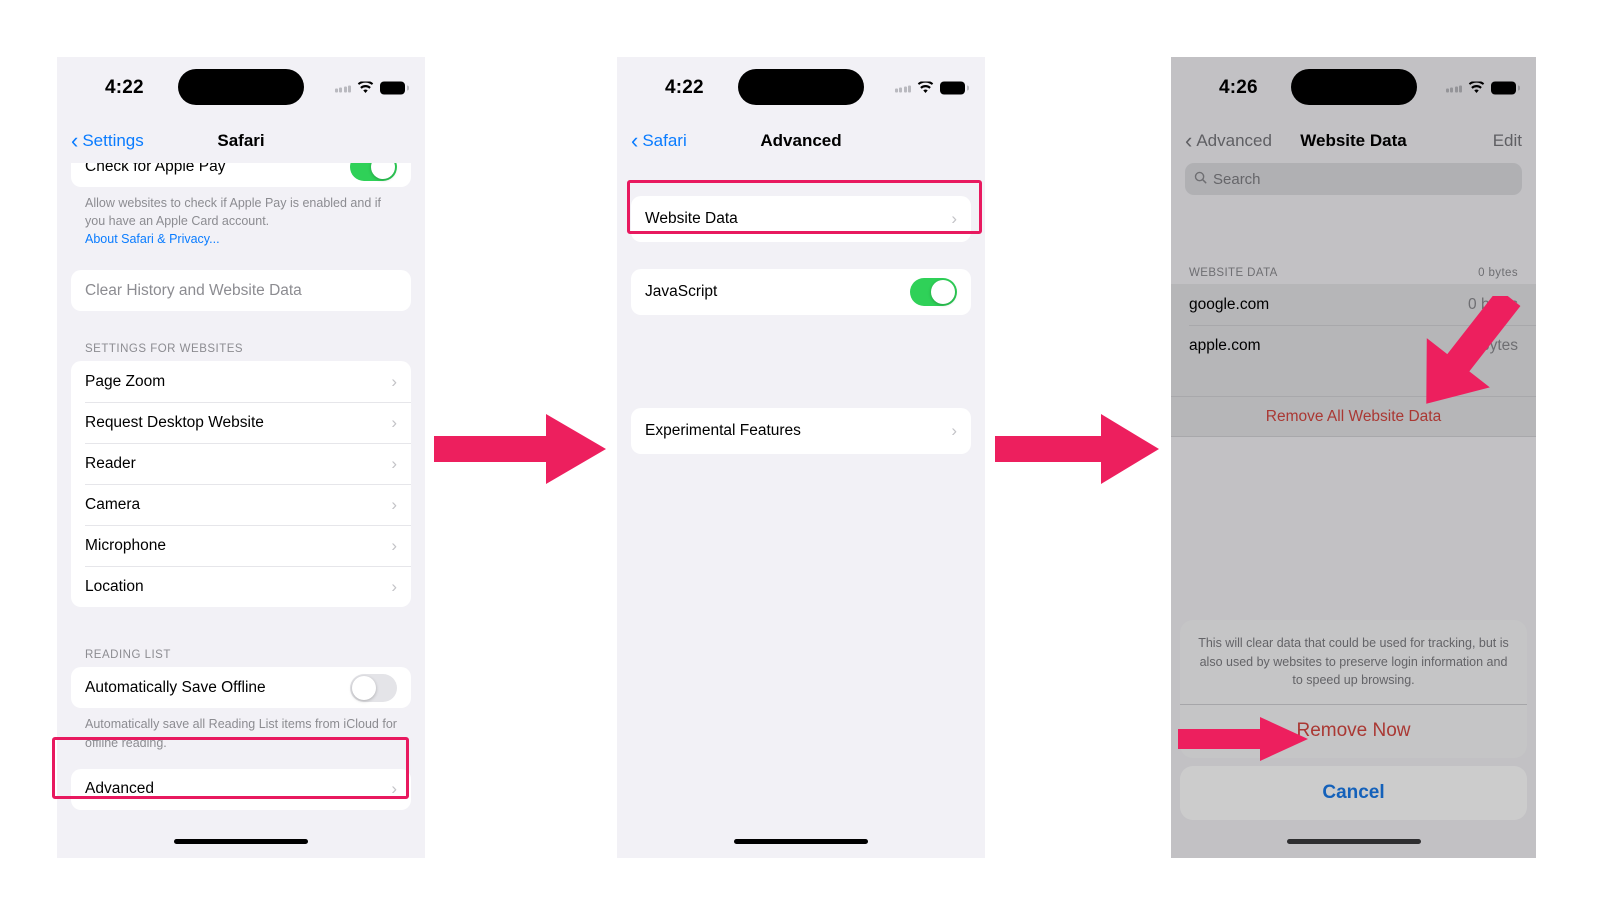 The height and width of the screenshot is (900, 1600). I want to click on cancel-button: Cancel, so click(1353, 793).